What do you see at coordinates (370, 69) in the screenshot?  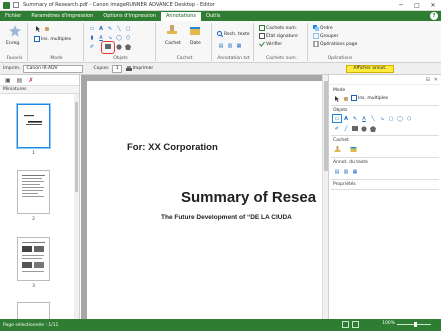 I see `afficher-annot-button: Afficher annot.` at bounding box center [370, 69].